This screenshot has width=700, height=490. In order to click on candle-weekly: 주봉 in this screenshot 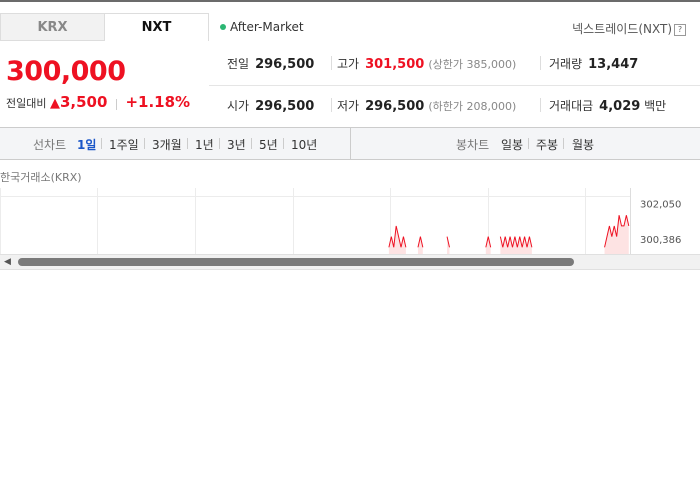, I will do `click(547, 144)`.